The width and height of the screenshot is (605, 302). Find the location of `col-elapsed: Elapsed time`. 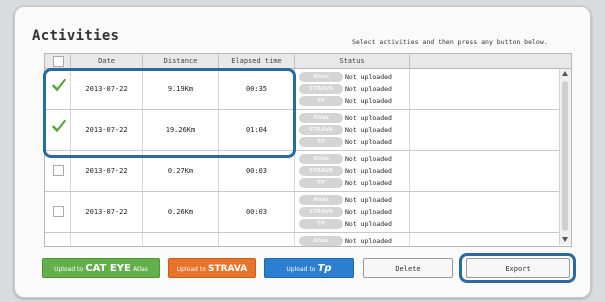

col-elapsed: Elapsed time is located at coordinates (257, 61).